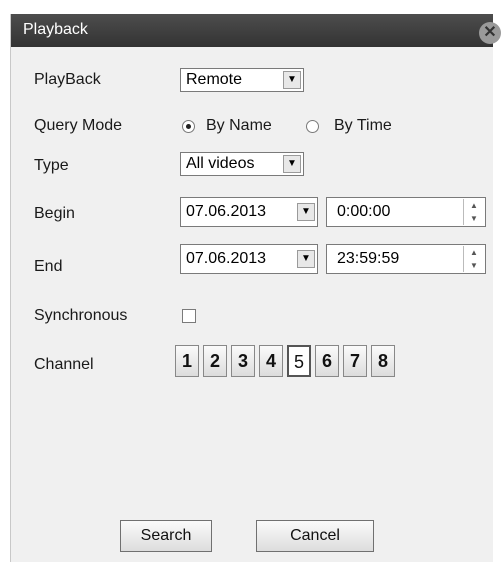 This screenshot has height=562, width=501. What do you see at coordinates (299, 361) in the screenshot?
I see `channel-button-5: 5` at bounding box center [299, 361].